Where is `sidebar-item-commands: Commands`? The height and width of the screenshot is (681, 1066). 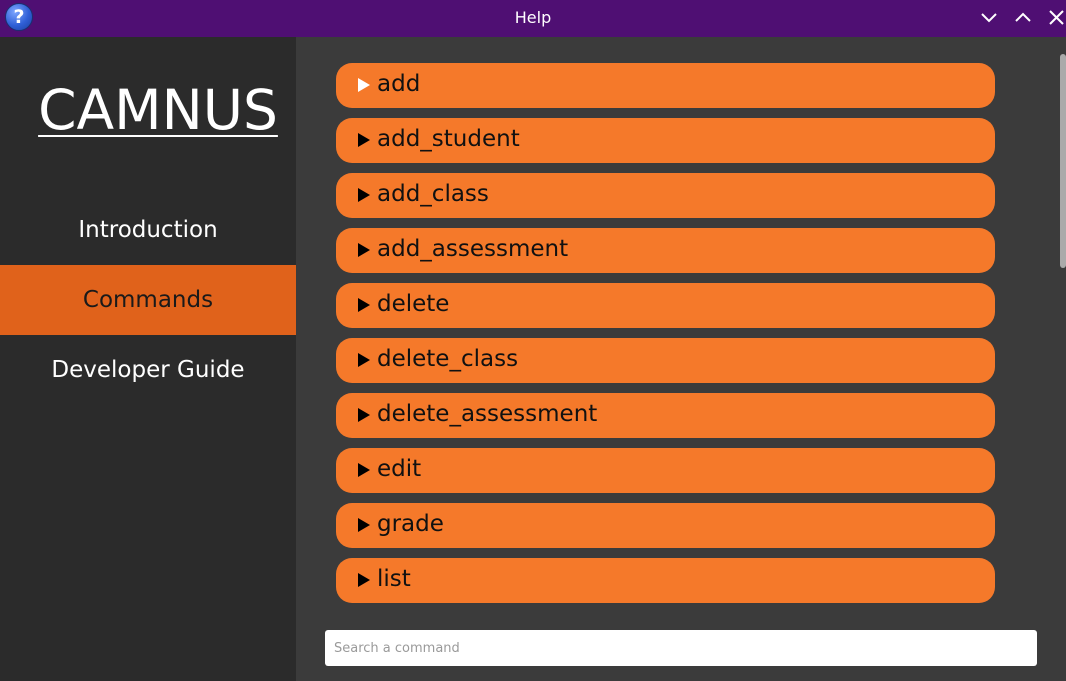
sidebar-item-commands: Commands is located at coordinates (148, 300).